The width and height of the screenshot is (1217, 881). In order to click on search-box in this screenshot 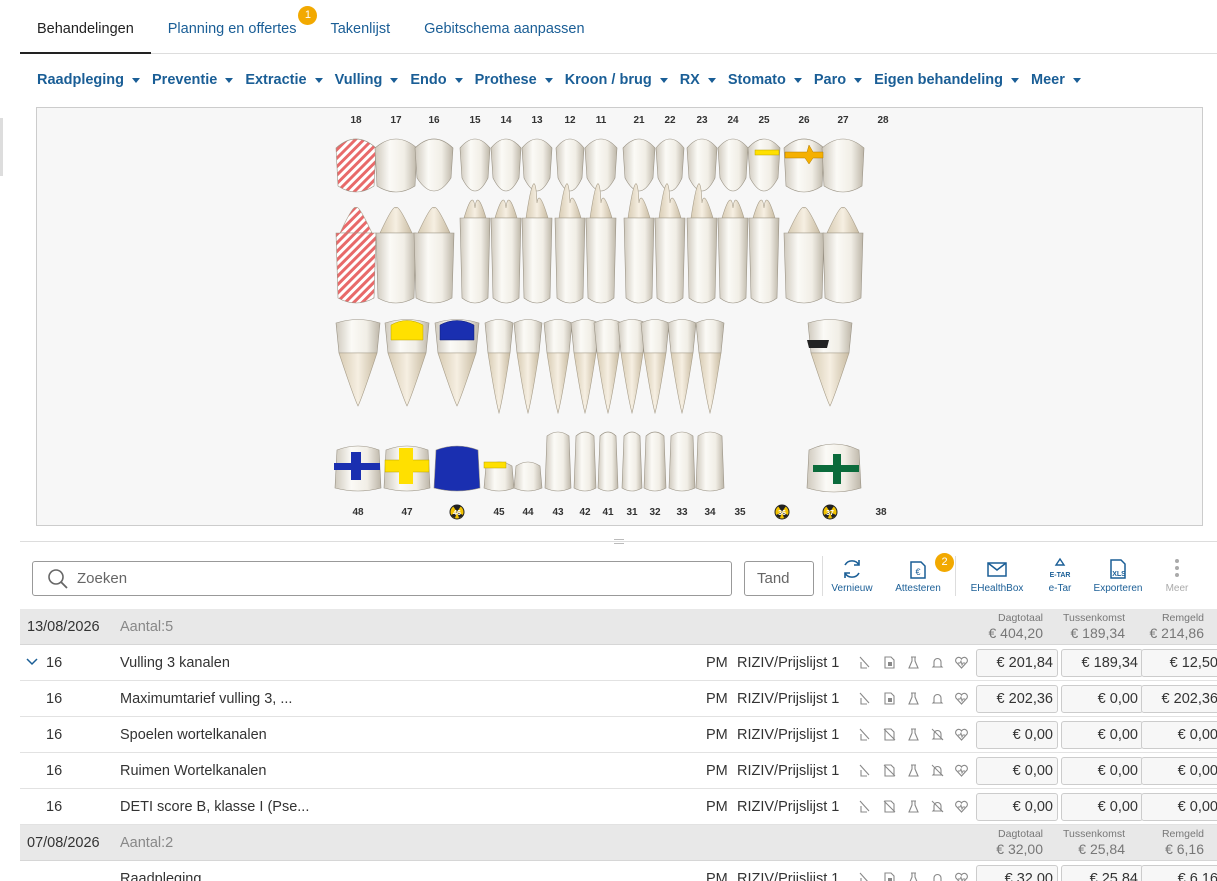, I will do `click(382, 578)`.